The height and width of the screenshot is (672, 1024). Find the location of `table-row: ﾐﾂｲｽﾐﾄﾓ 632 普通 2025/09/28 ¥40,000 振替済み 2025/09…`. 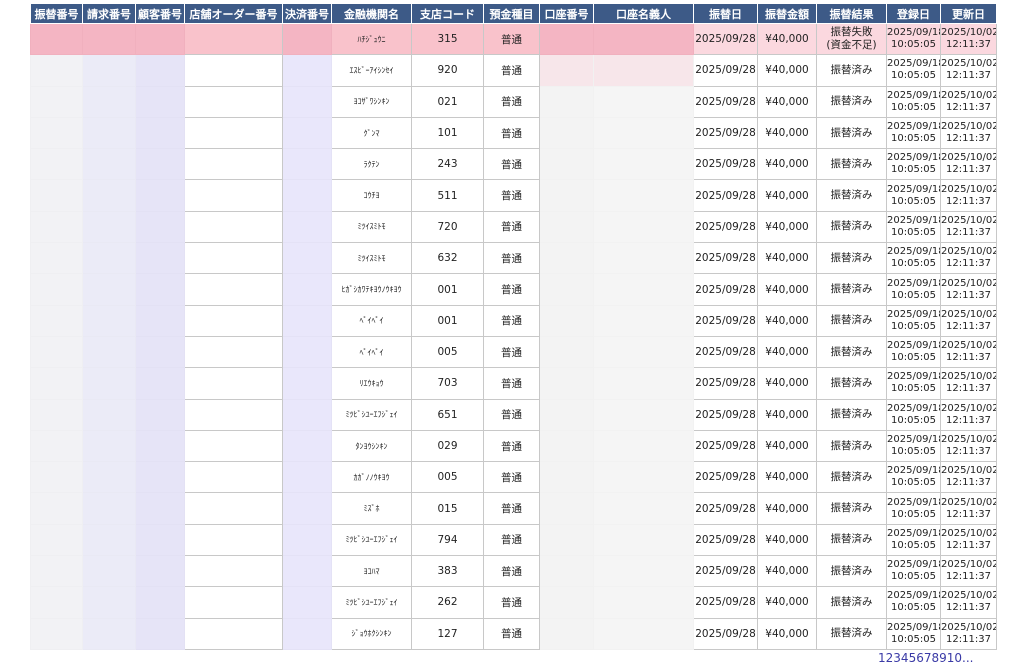

table-row: ﾐﾂｲｽﾐﾄﾓ 632 普通 2025/09/28 ¥40,000 振替済み 2025/09… is located at coordinates (513, 258).